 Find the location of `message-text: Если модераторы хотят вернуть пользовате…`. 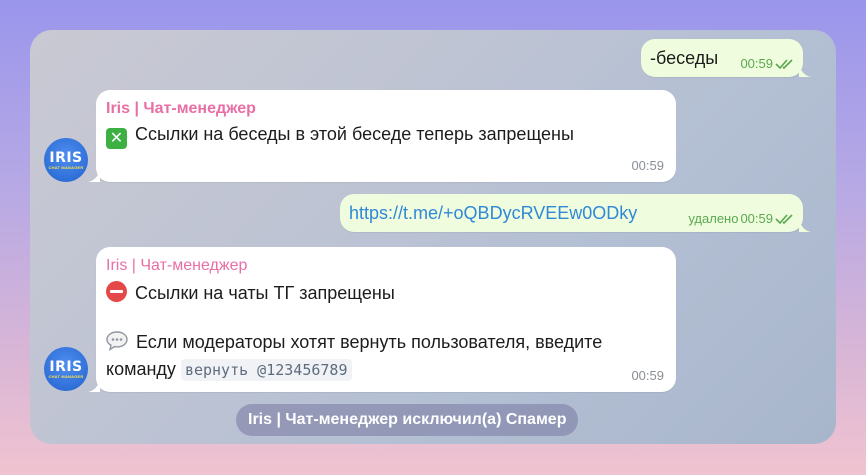

message-text: Если модераторы хотят вернуть пользовате… is located at coordinates (369, 342).